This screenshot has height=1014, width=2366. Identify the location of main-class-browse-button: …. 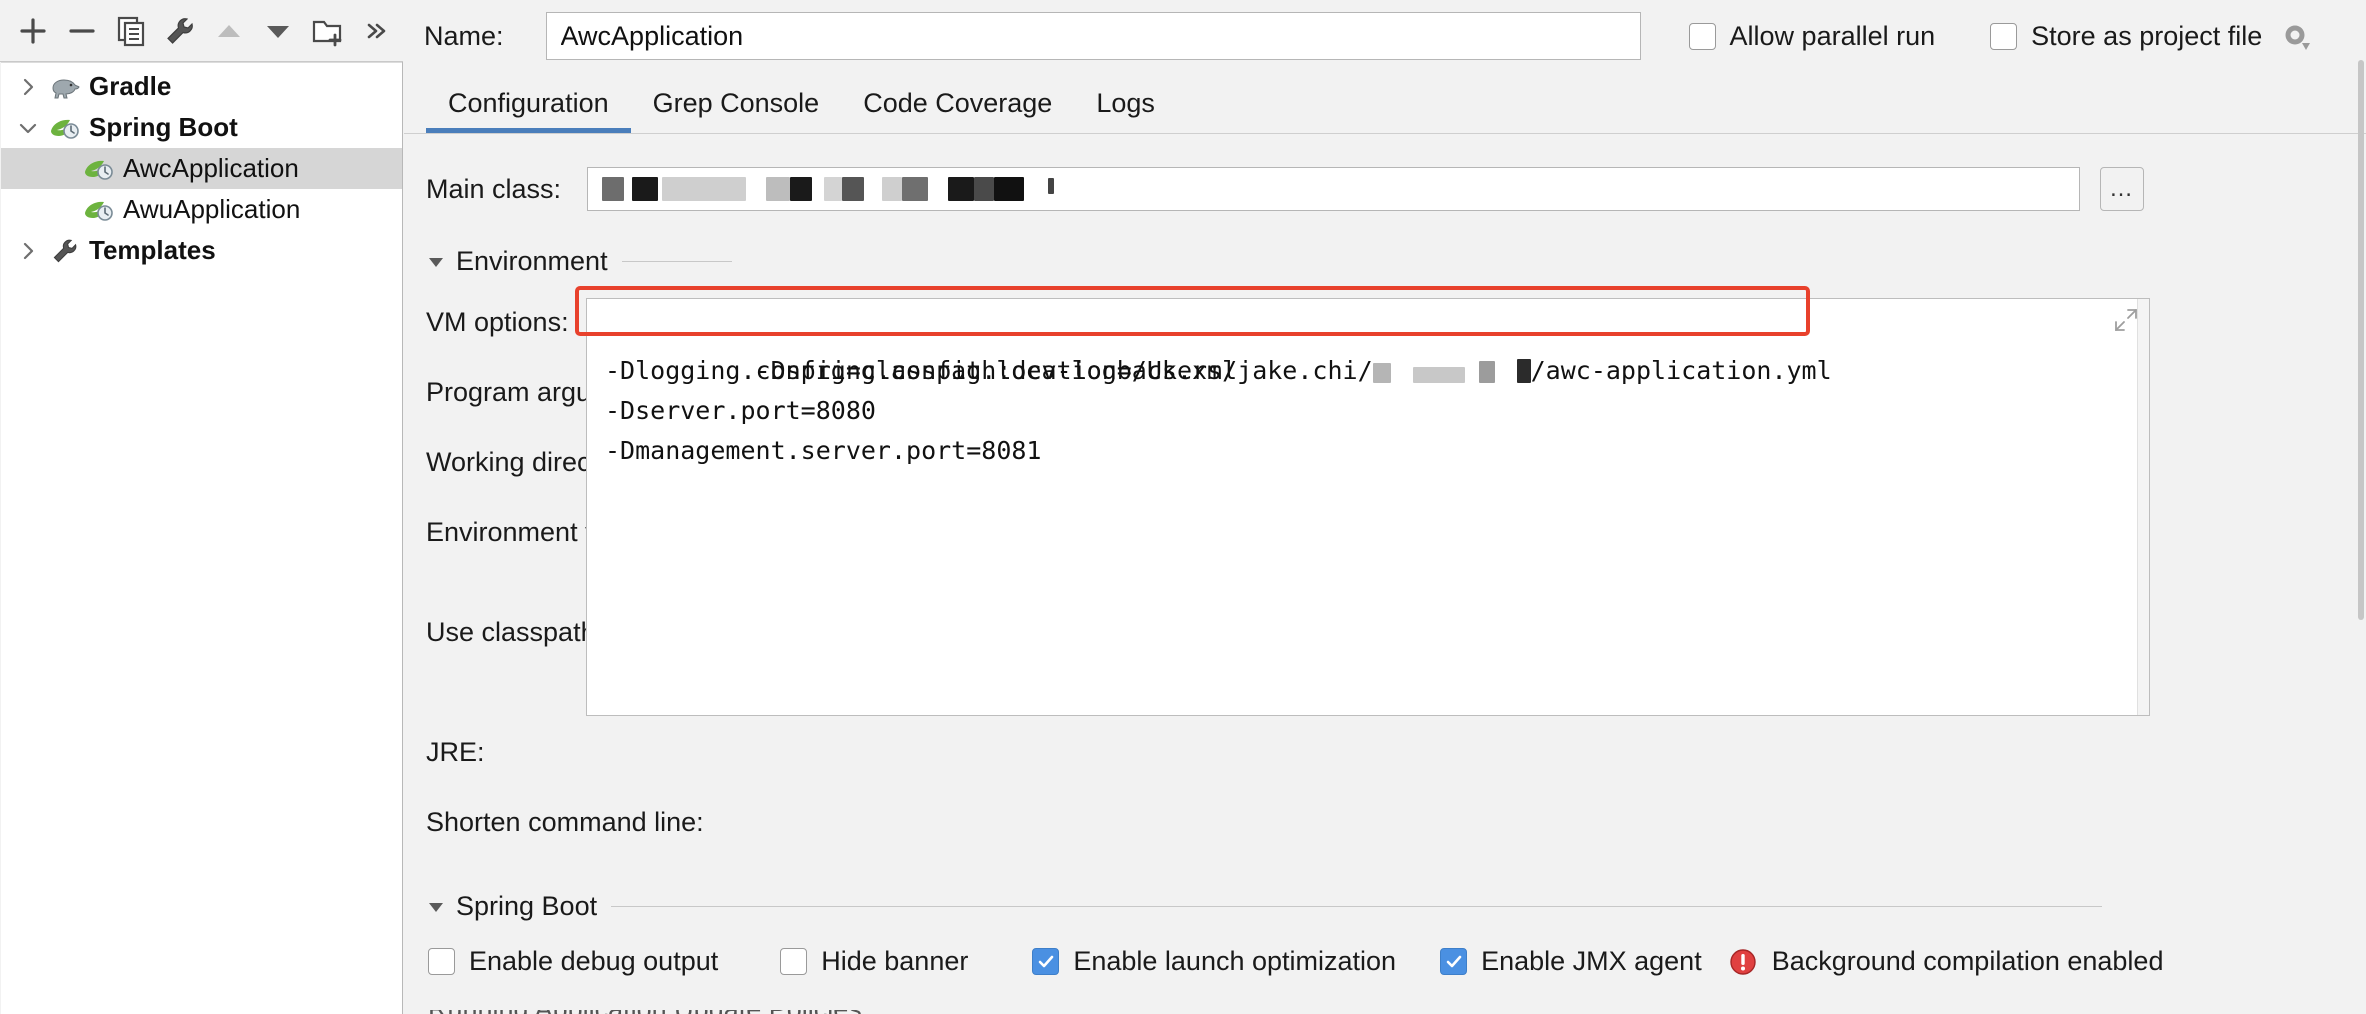
(2122, 189).